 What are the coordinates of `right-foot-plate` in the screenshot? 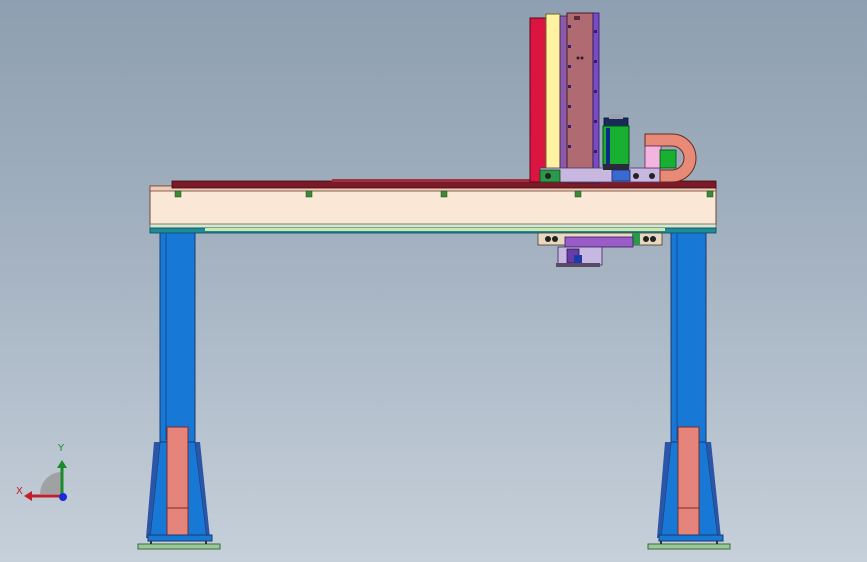 It's located at (689, 546).